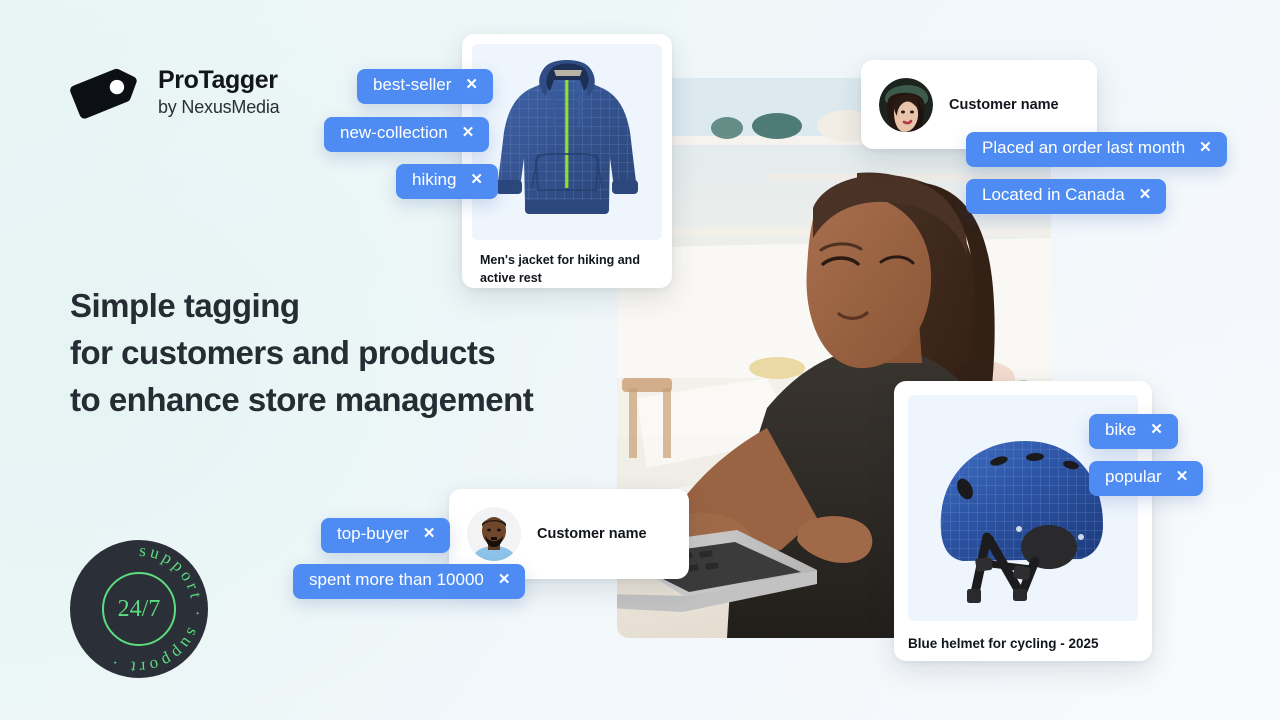  What do you see at coordinates (219, 107) in the screenshot?
I see `brand-tagline: by NexusMedia` at bounding box center [219, 107].